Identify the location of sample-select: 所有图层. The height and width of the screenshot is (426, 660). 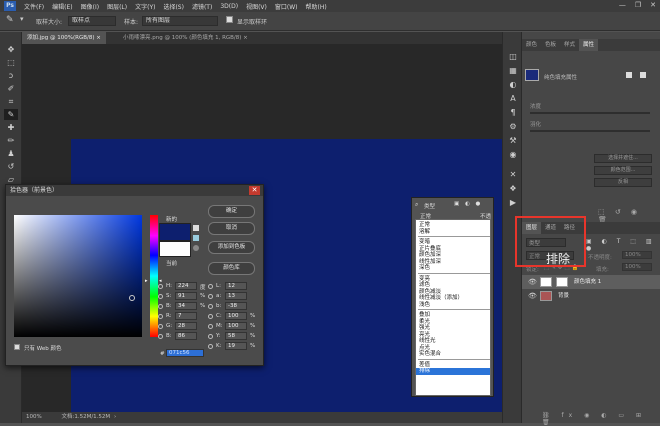
(180, 21).